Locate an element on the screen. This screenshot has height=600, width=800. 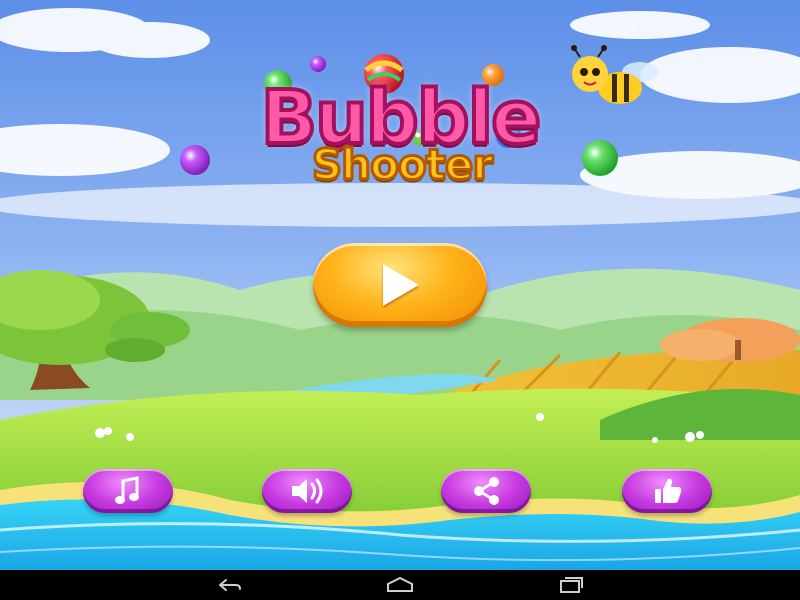
music-note-icon is located at coordinates (127, 490).